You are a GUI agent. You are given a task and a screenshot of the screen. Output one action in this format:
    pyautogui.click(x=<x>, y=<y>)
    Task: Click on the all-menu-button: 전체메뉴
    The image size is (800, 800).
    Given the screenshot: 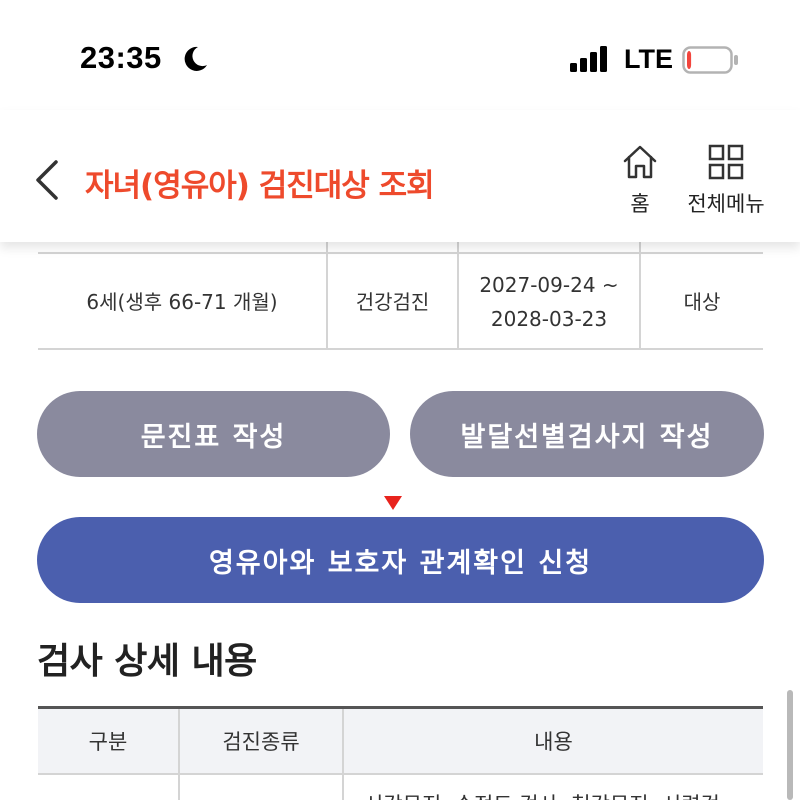 What is the action you would take?
    pyautogui.click(x=726, y=180)
    